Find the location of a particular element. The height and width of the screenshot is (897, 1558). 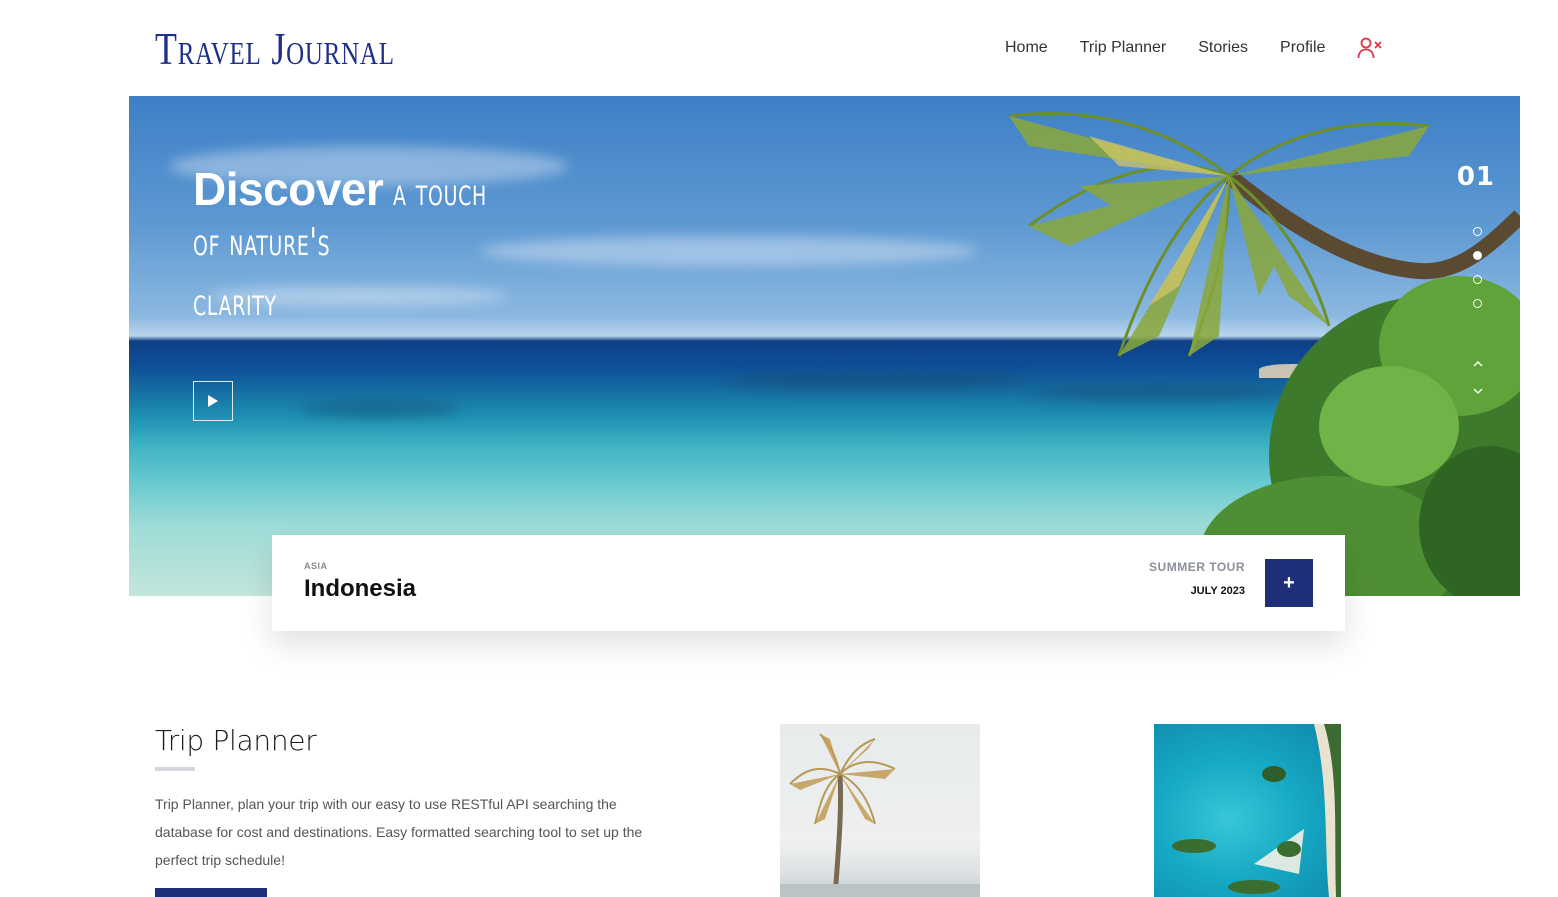

main-nav: Home Trip Planner Stories Profile is located at coordinates (1194, 48).